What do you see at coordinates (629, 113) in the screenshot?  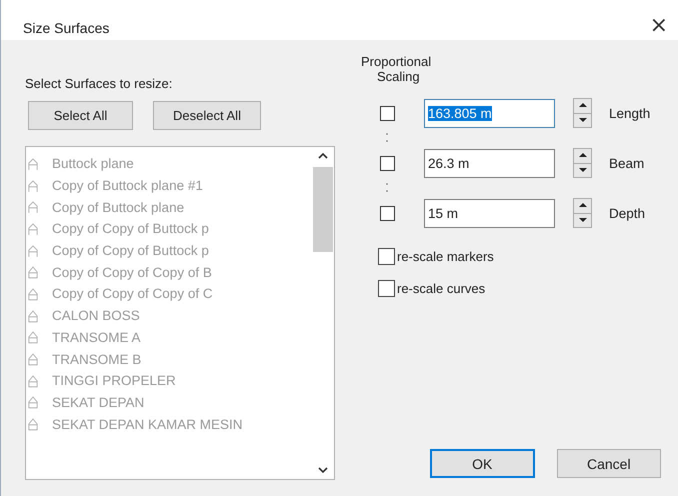 I see `field-label: Length` at bounding box center [629, 113].